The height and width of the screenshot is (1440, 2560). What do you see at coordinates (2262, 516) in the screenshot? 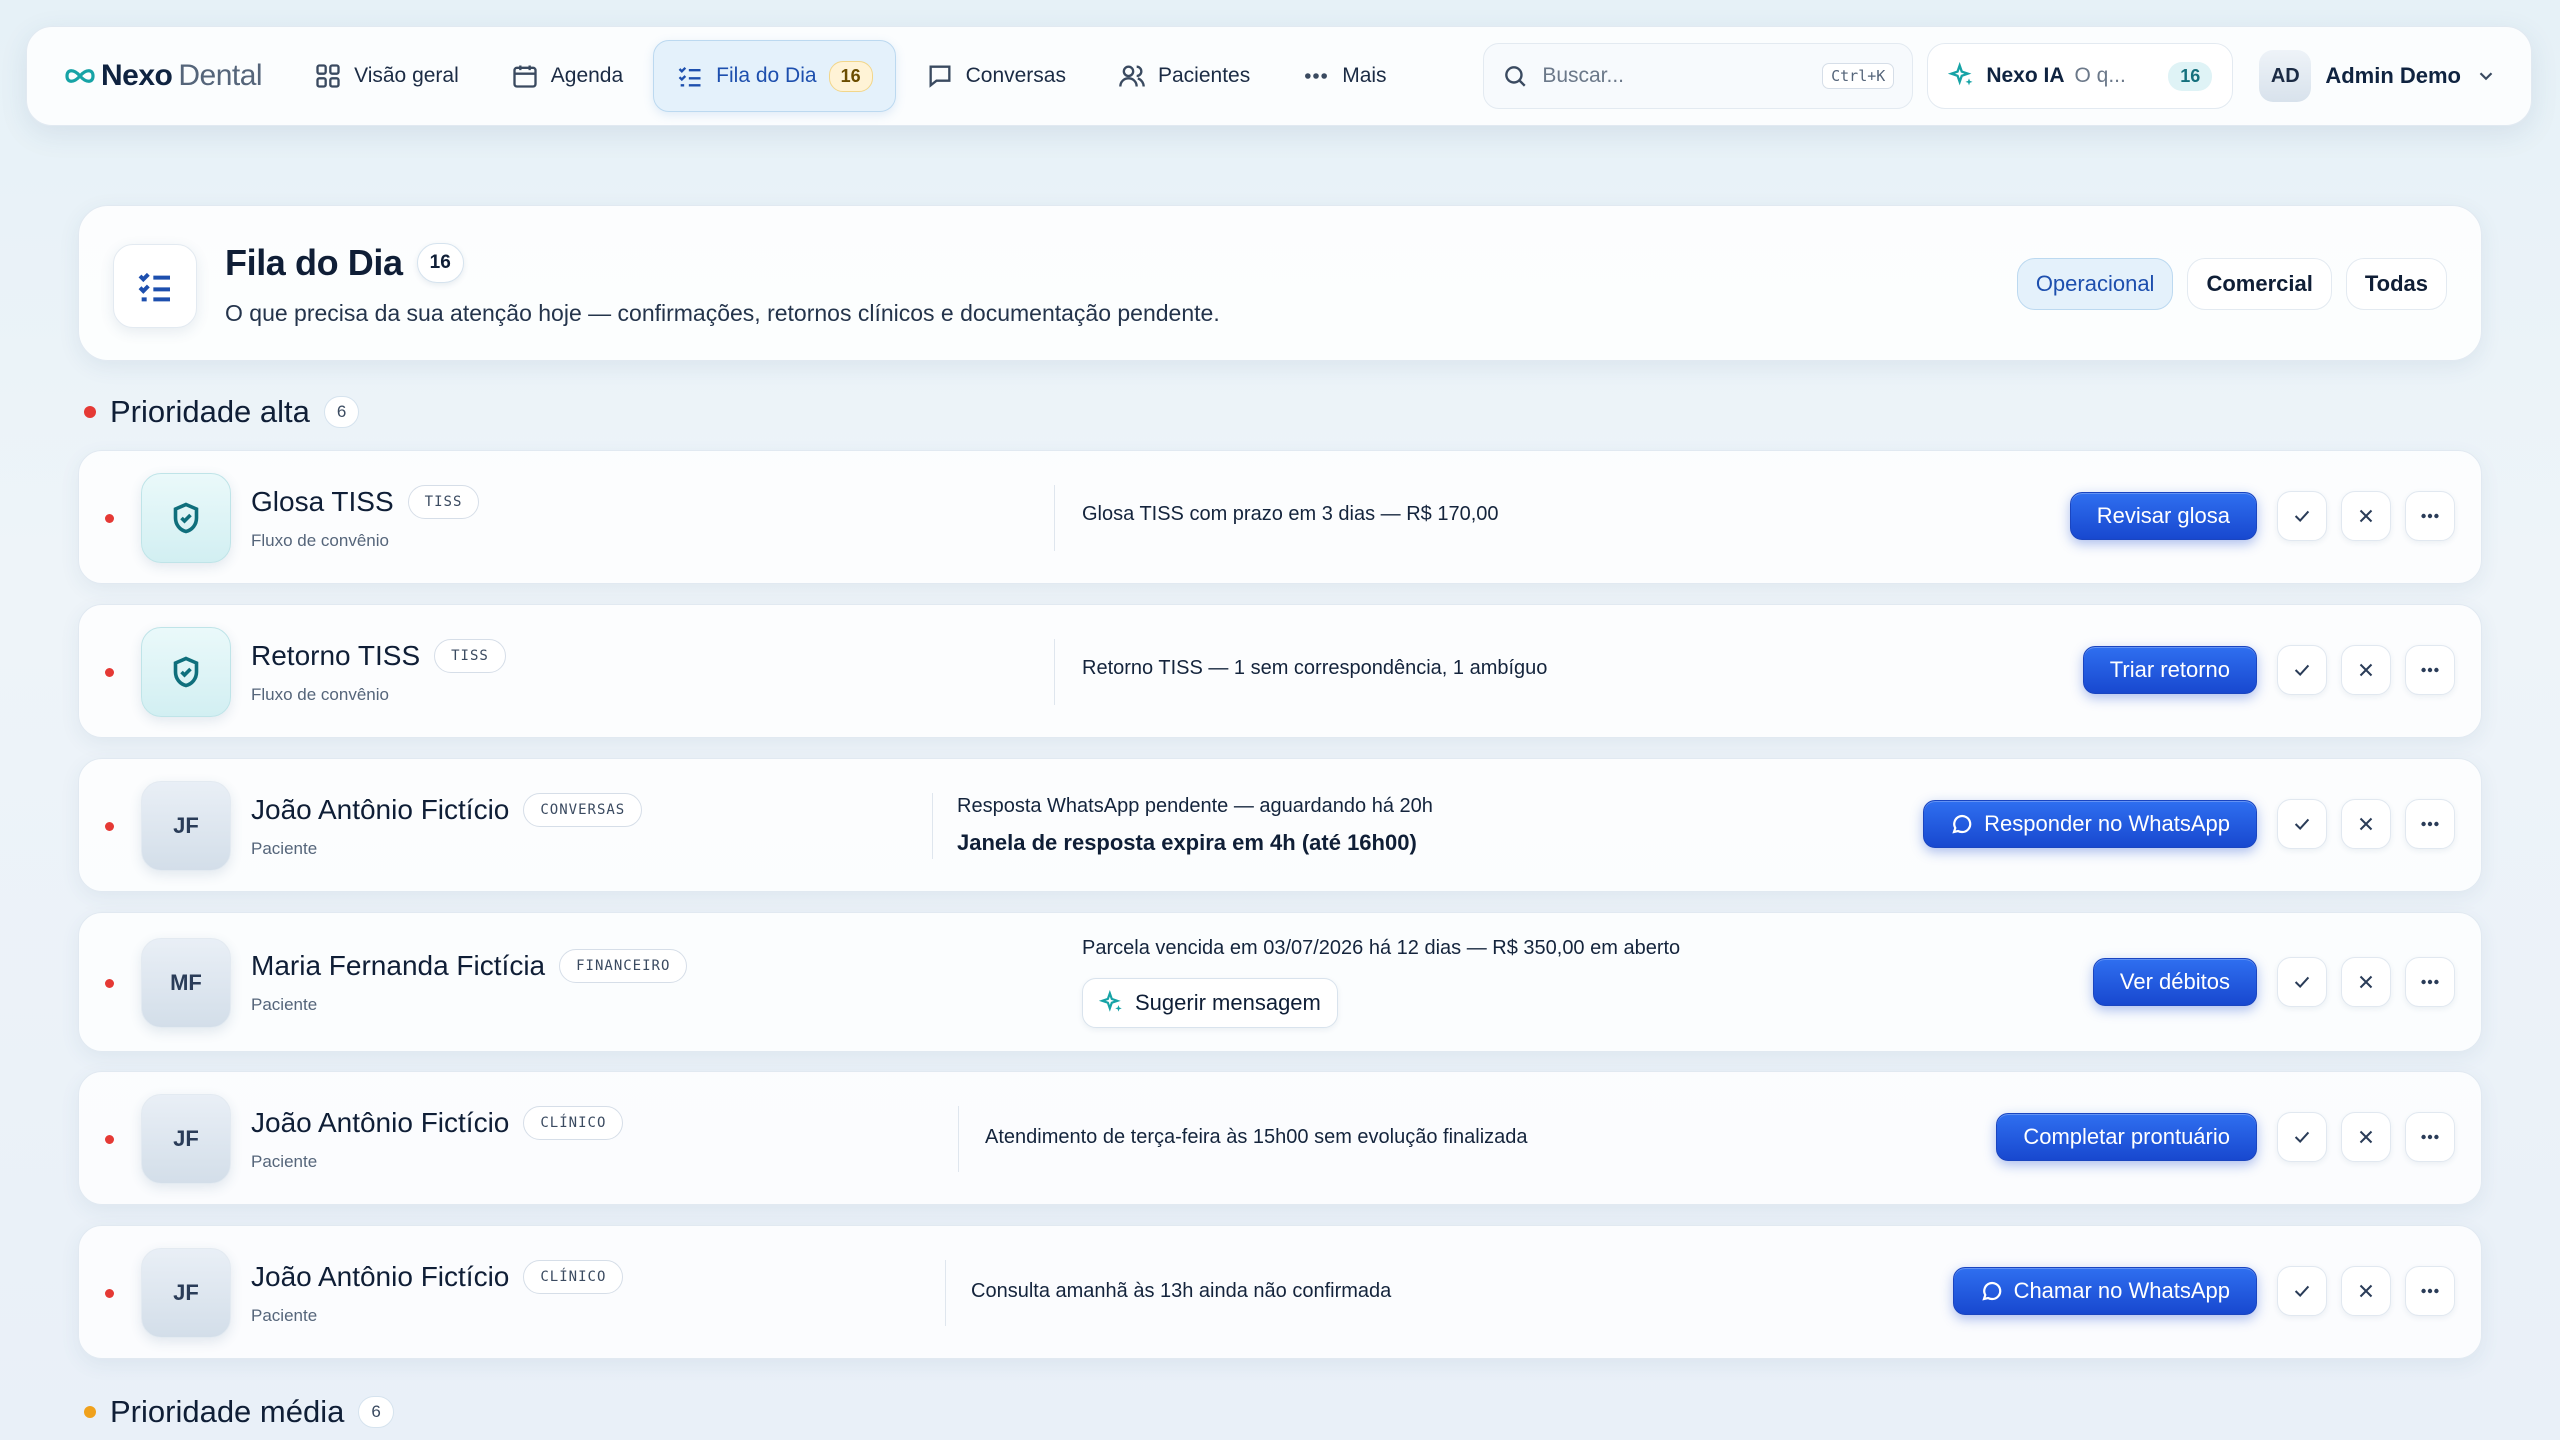
I see `row-actions: Revisar glosa` at bounding box center [2262, 516].